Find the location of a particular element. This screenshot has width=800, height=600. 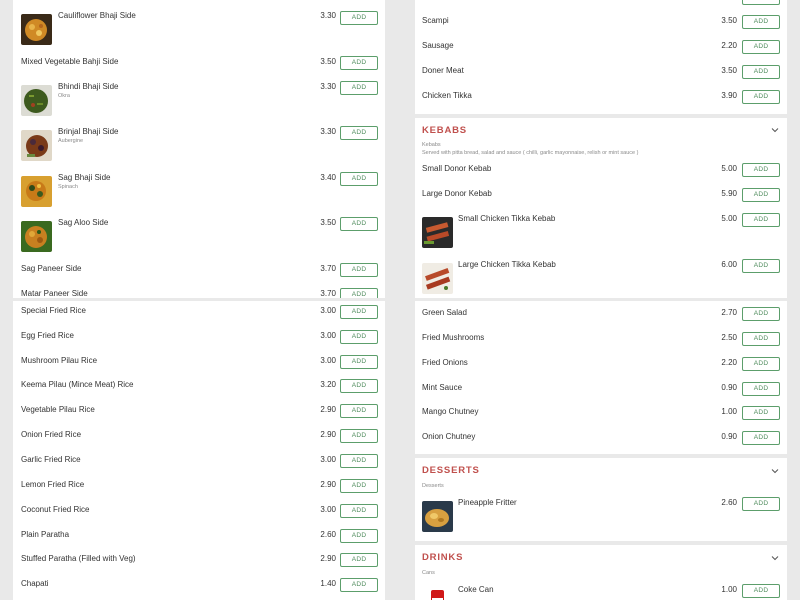

item-name: Mint Sauce is located at coordinates (442, 387).